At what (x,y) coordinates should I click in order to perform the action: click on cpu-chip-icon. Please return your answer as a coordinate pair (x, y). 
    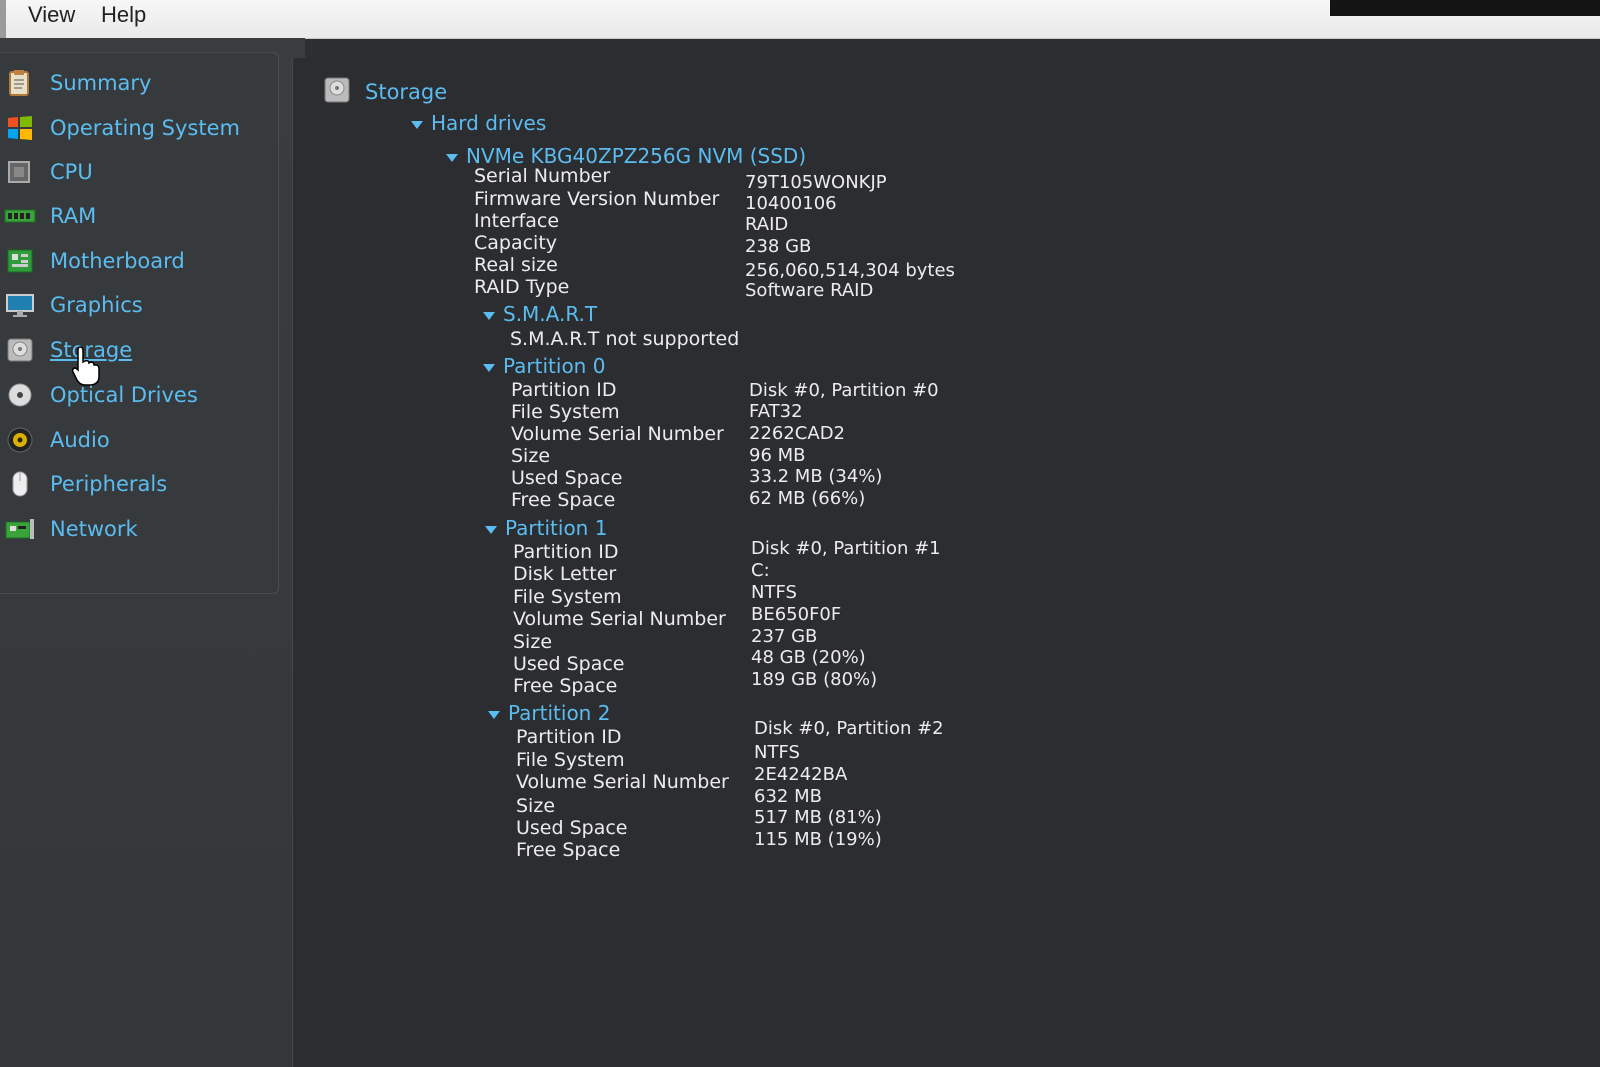
    Looking at the image, I should click on (20, 172).